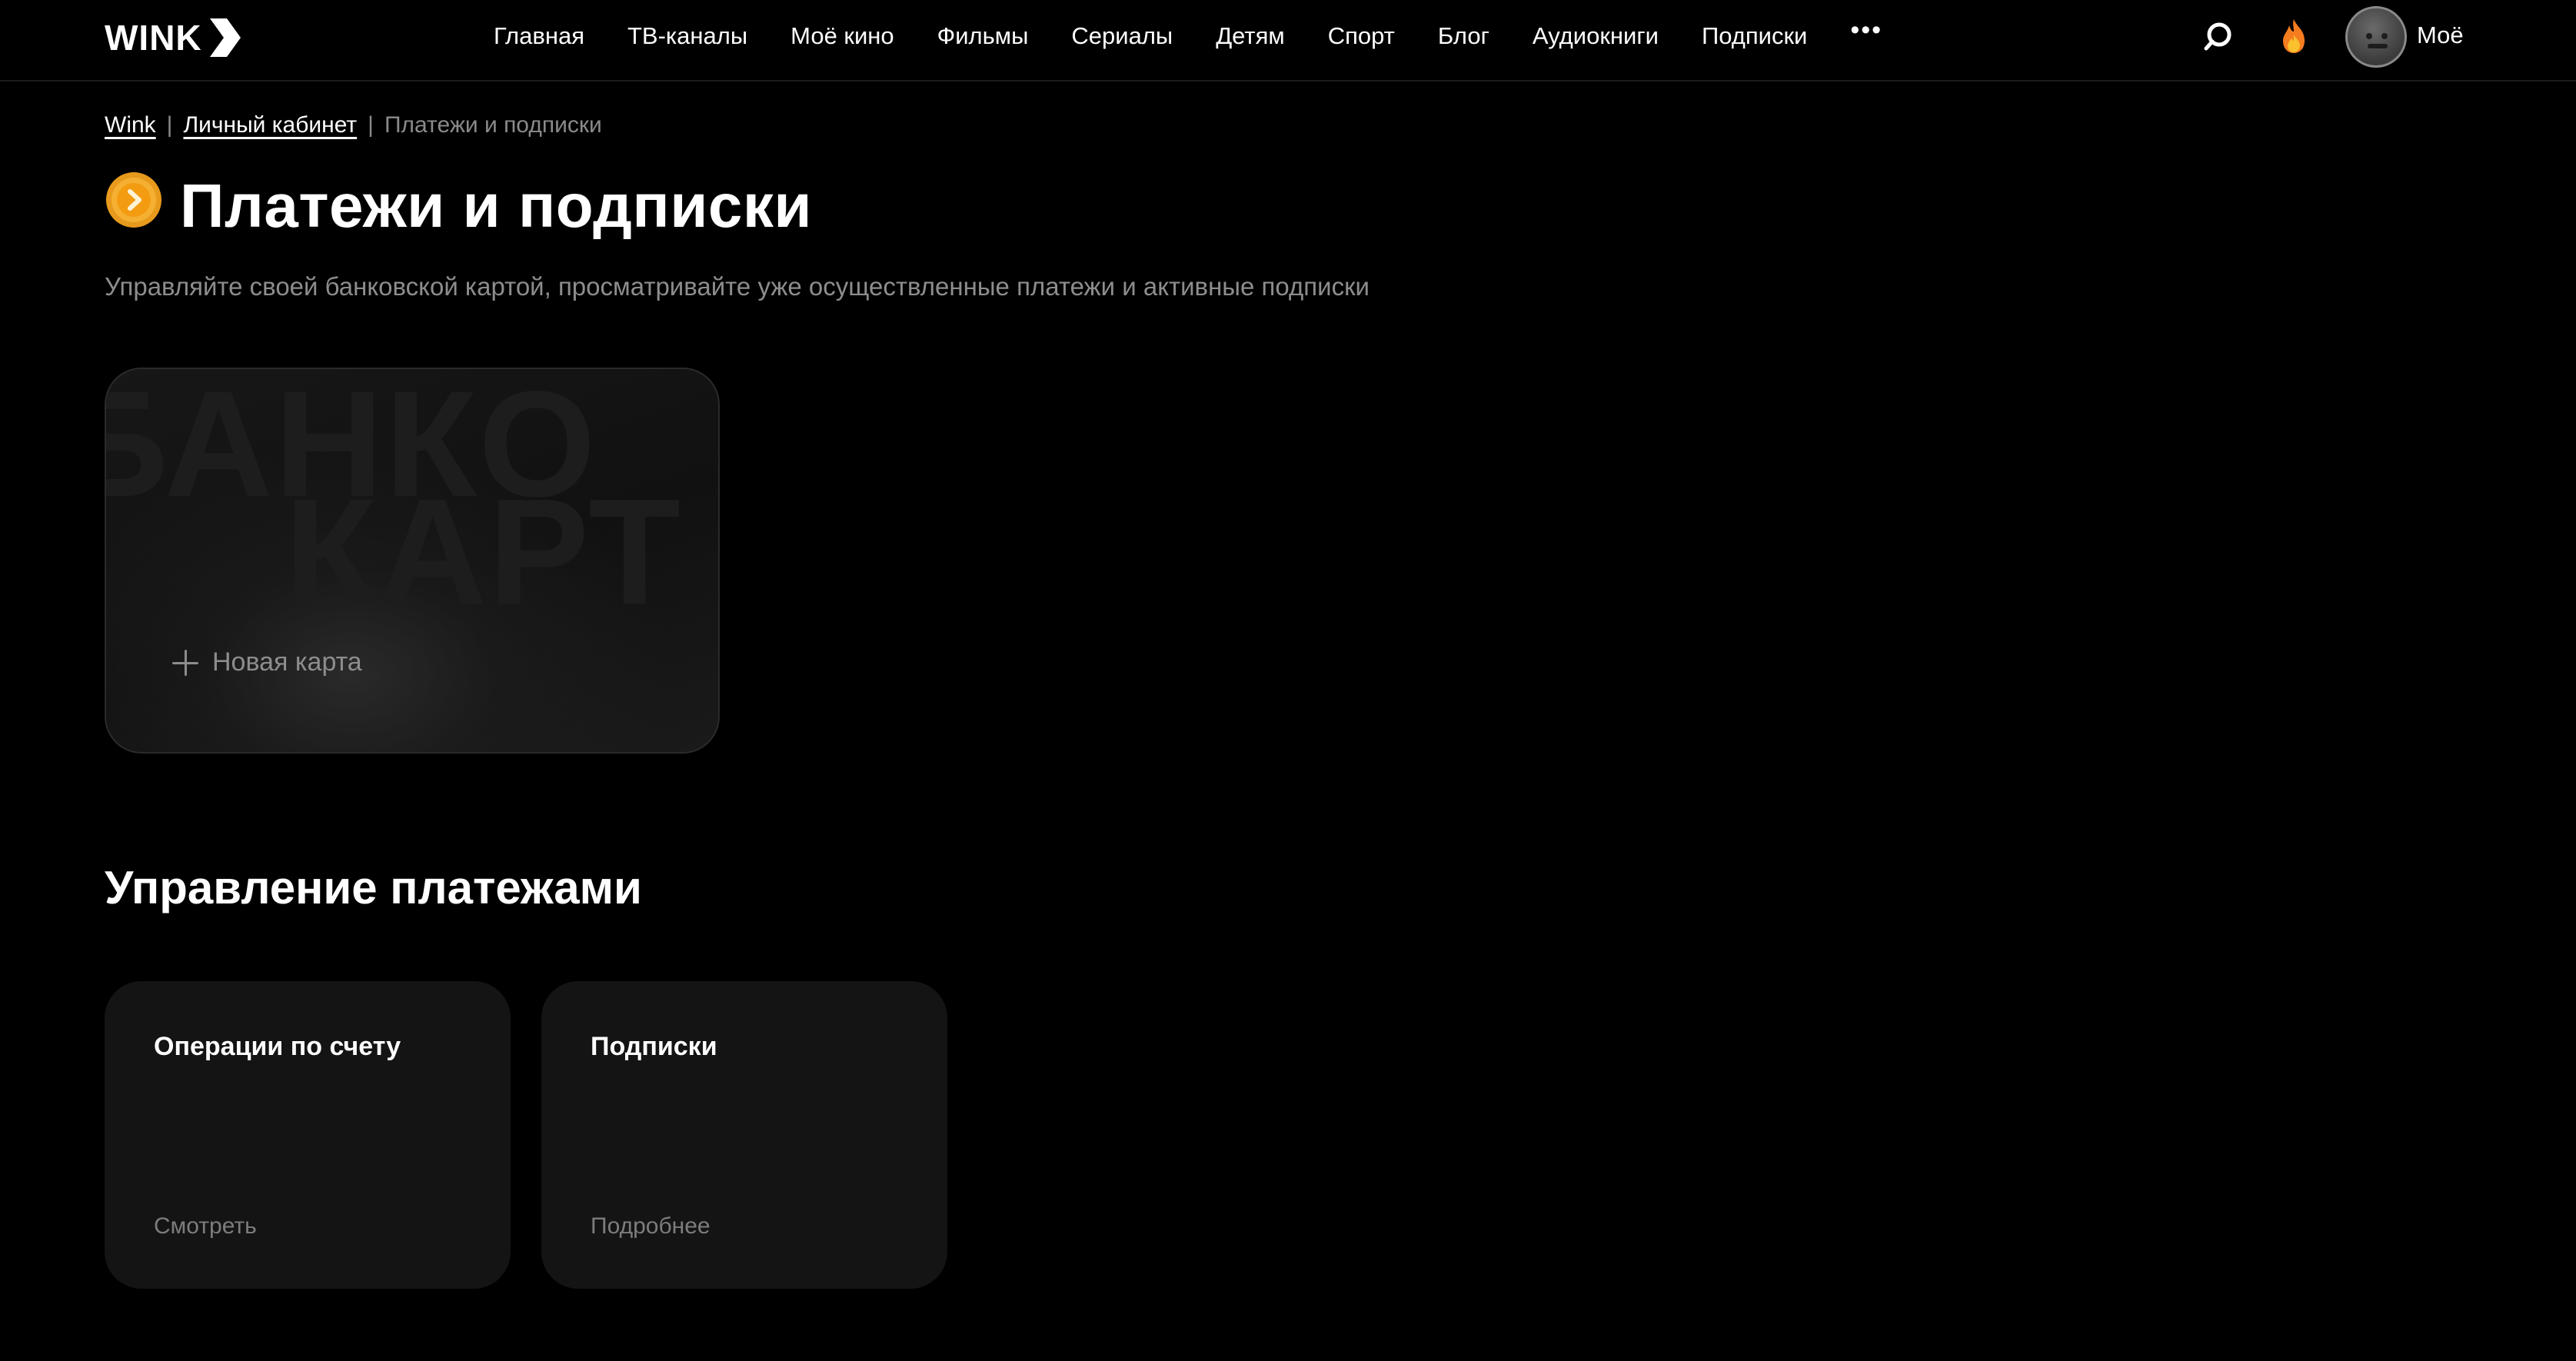 This screenshot has width=2576, height=1361. What do you see at coordinates (206, 1227) in the screenshot?
I see `tile-action-view: Смотреть` at bounding box center [206, 1227].